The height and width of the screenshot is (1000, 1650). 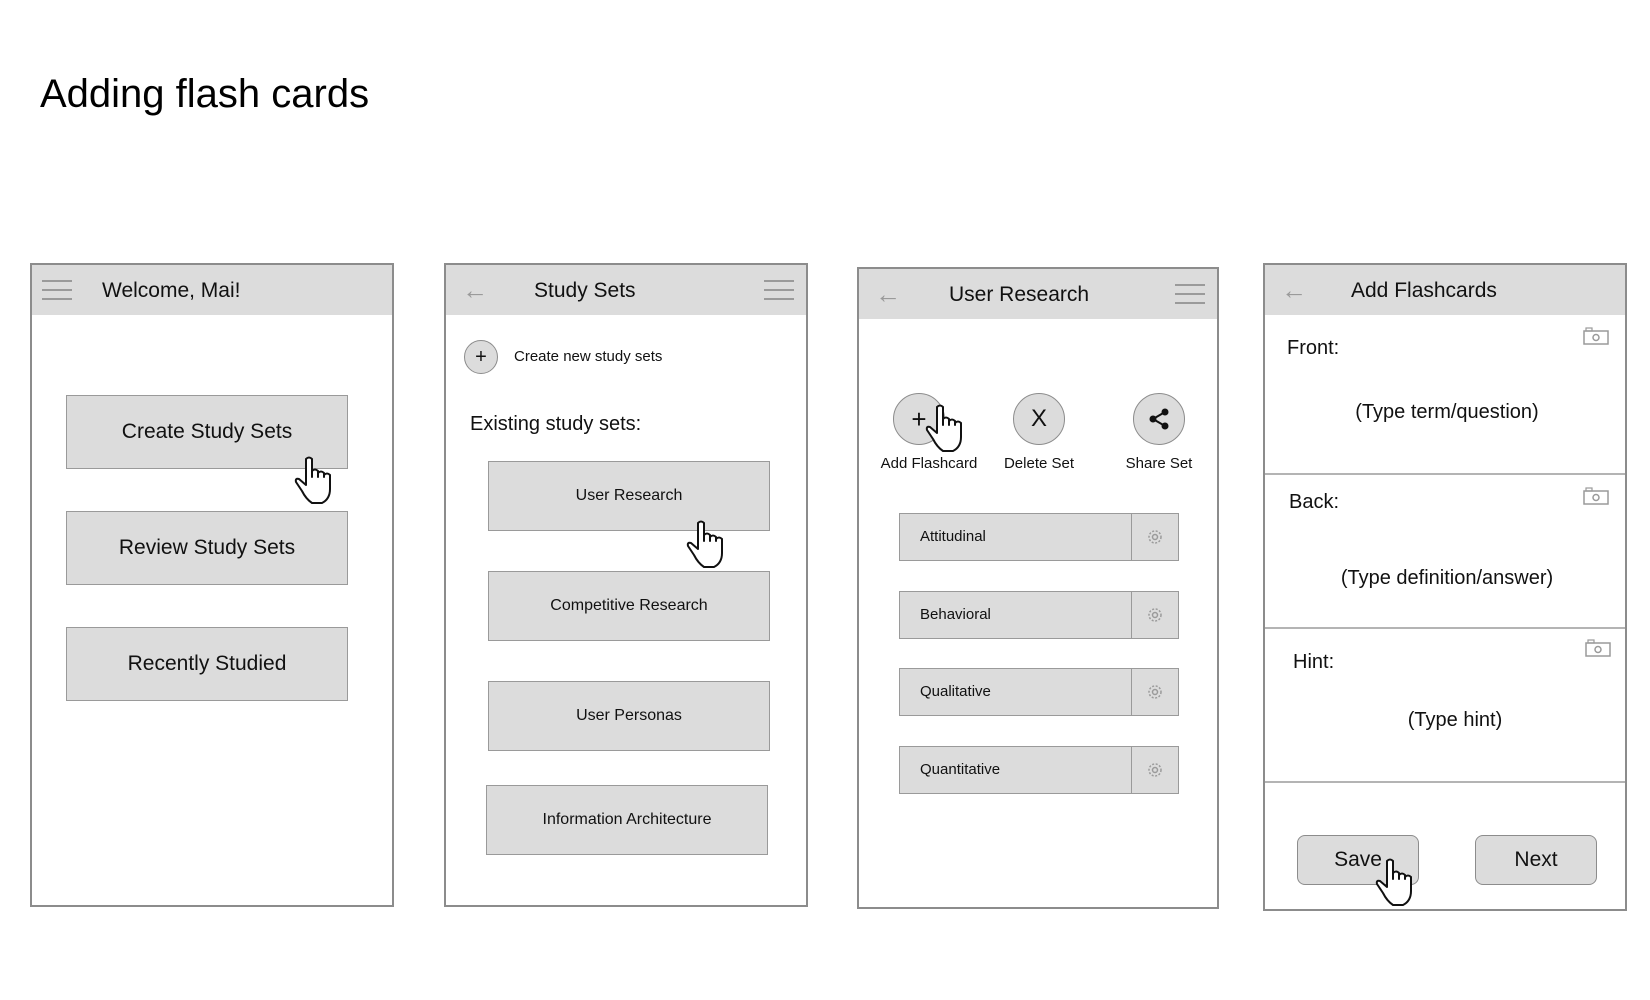 I want to click on share-set-button, so click(x=1159, y=419).